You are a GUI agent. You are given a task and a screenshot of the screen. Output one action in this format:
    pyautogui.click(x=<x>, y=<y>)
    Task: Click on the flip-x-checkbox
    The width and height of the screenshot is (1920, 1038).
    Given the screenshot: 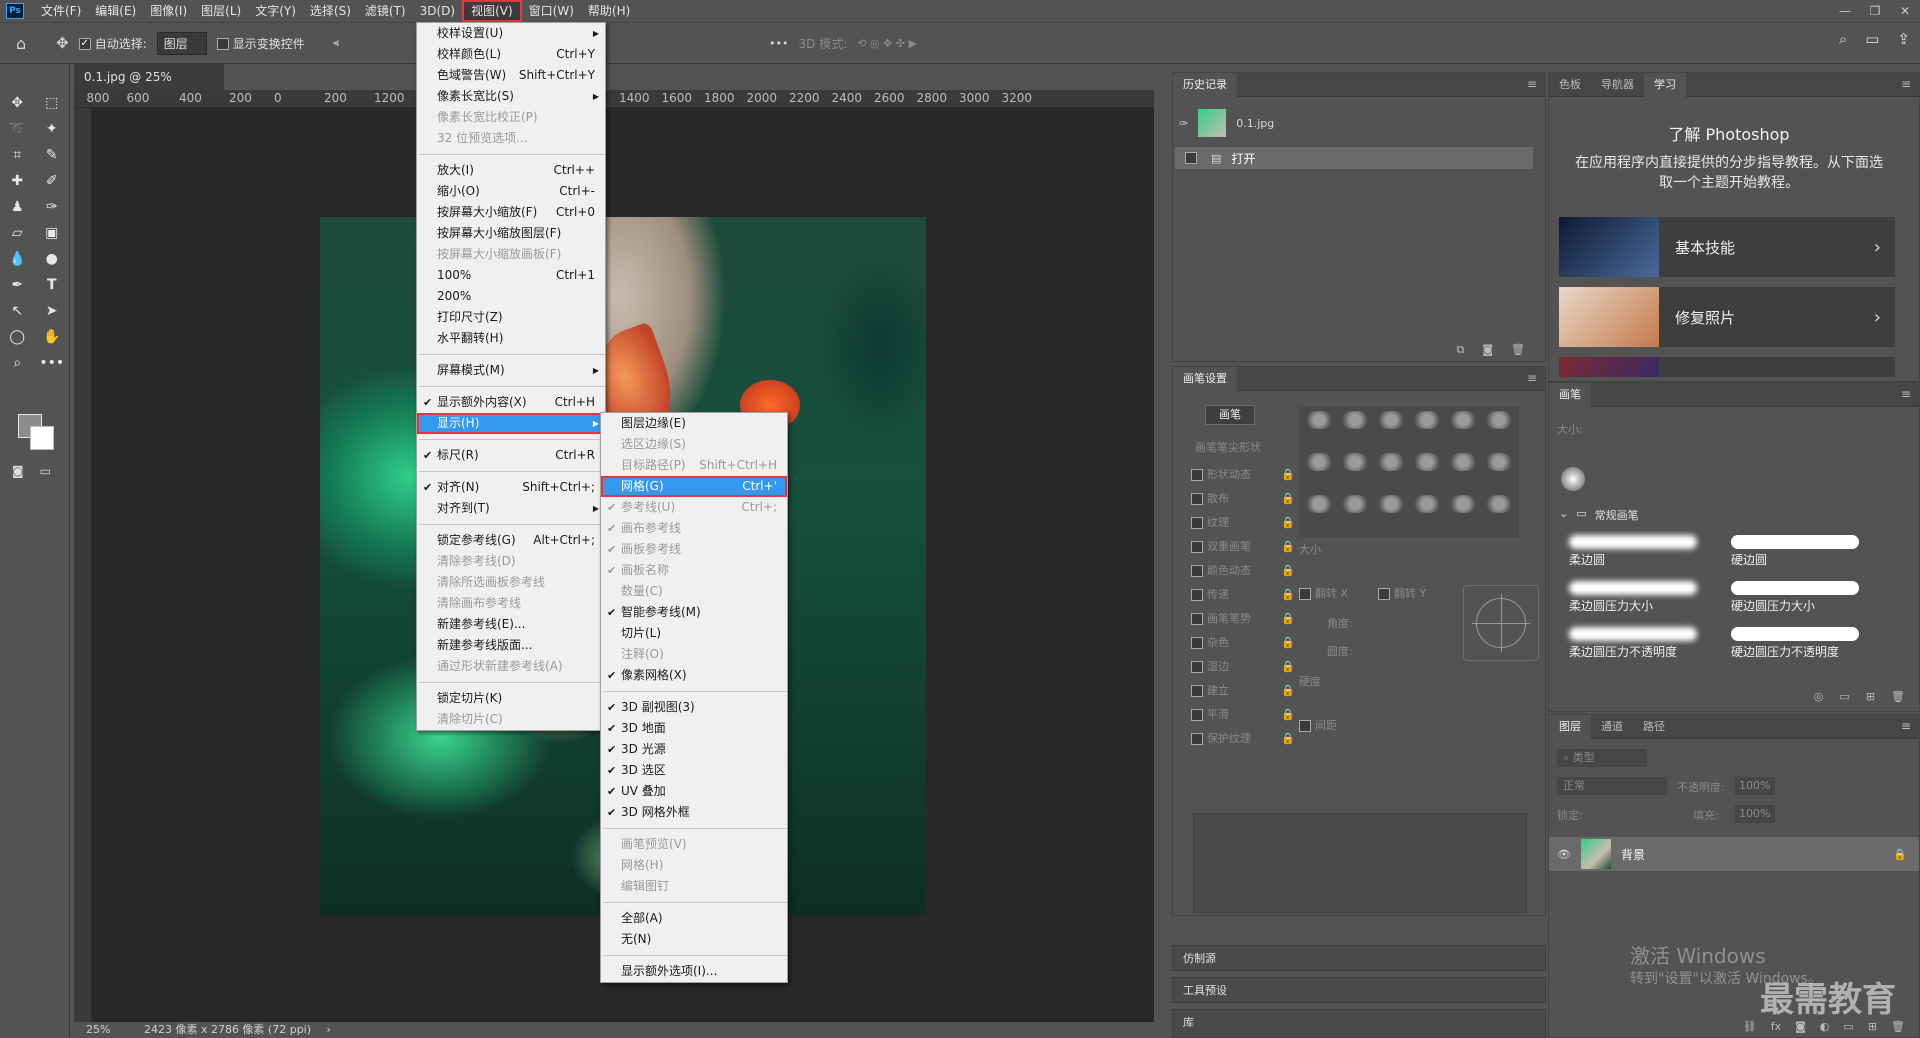 What is the action you would take?
    pyautogui.click(x=1305, y=594)
    